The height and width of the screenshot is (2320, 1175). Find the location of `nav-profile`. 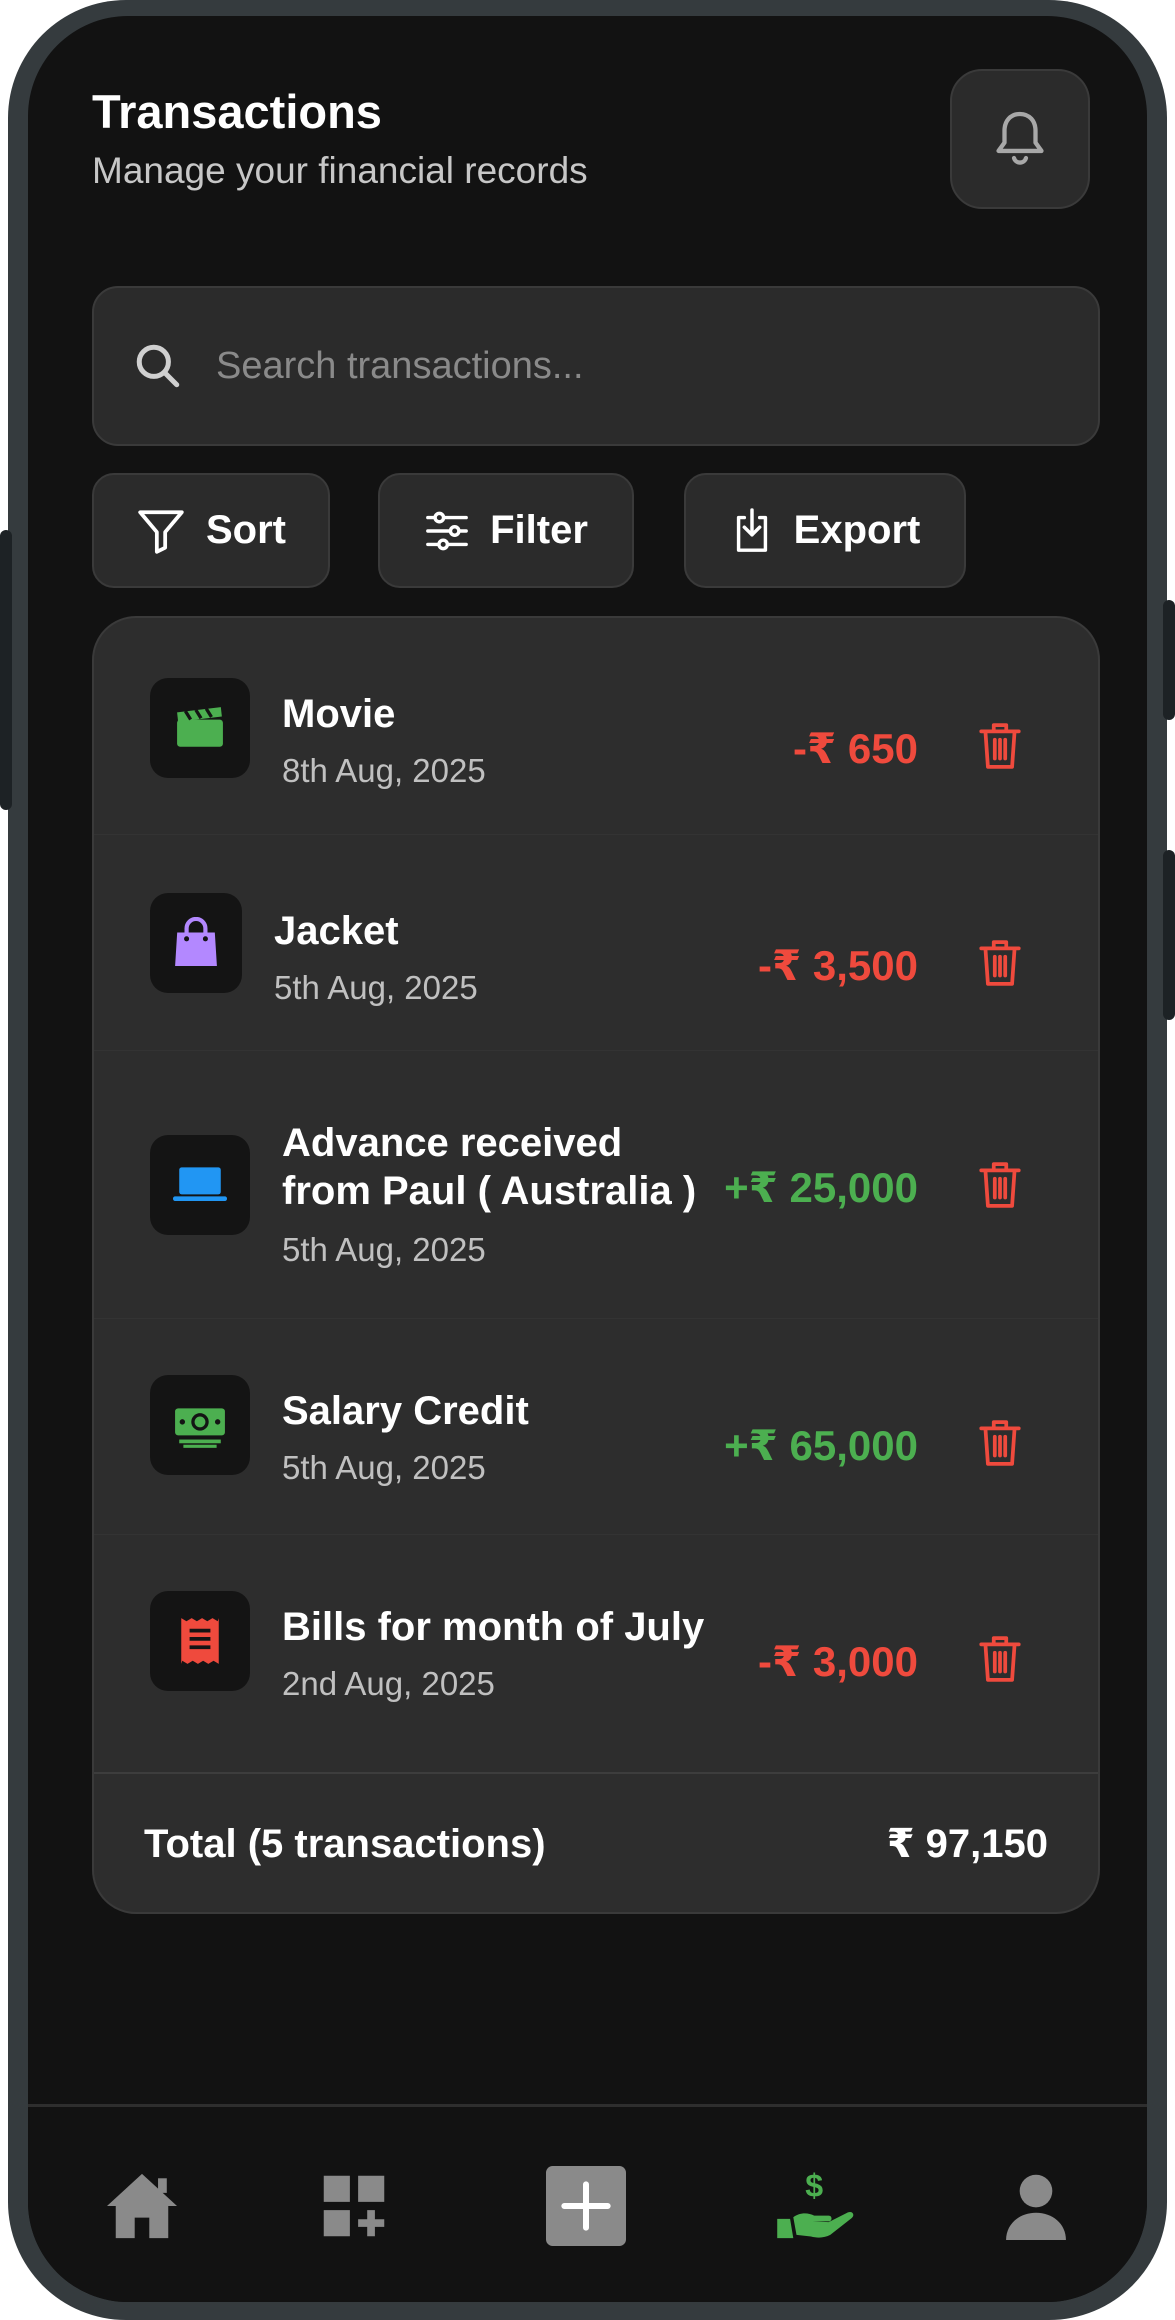

nav-profile is located at coordinates (1036, 2204).